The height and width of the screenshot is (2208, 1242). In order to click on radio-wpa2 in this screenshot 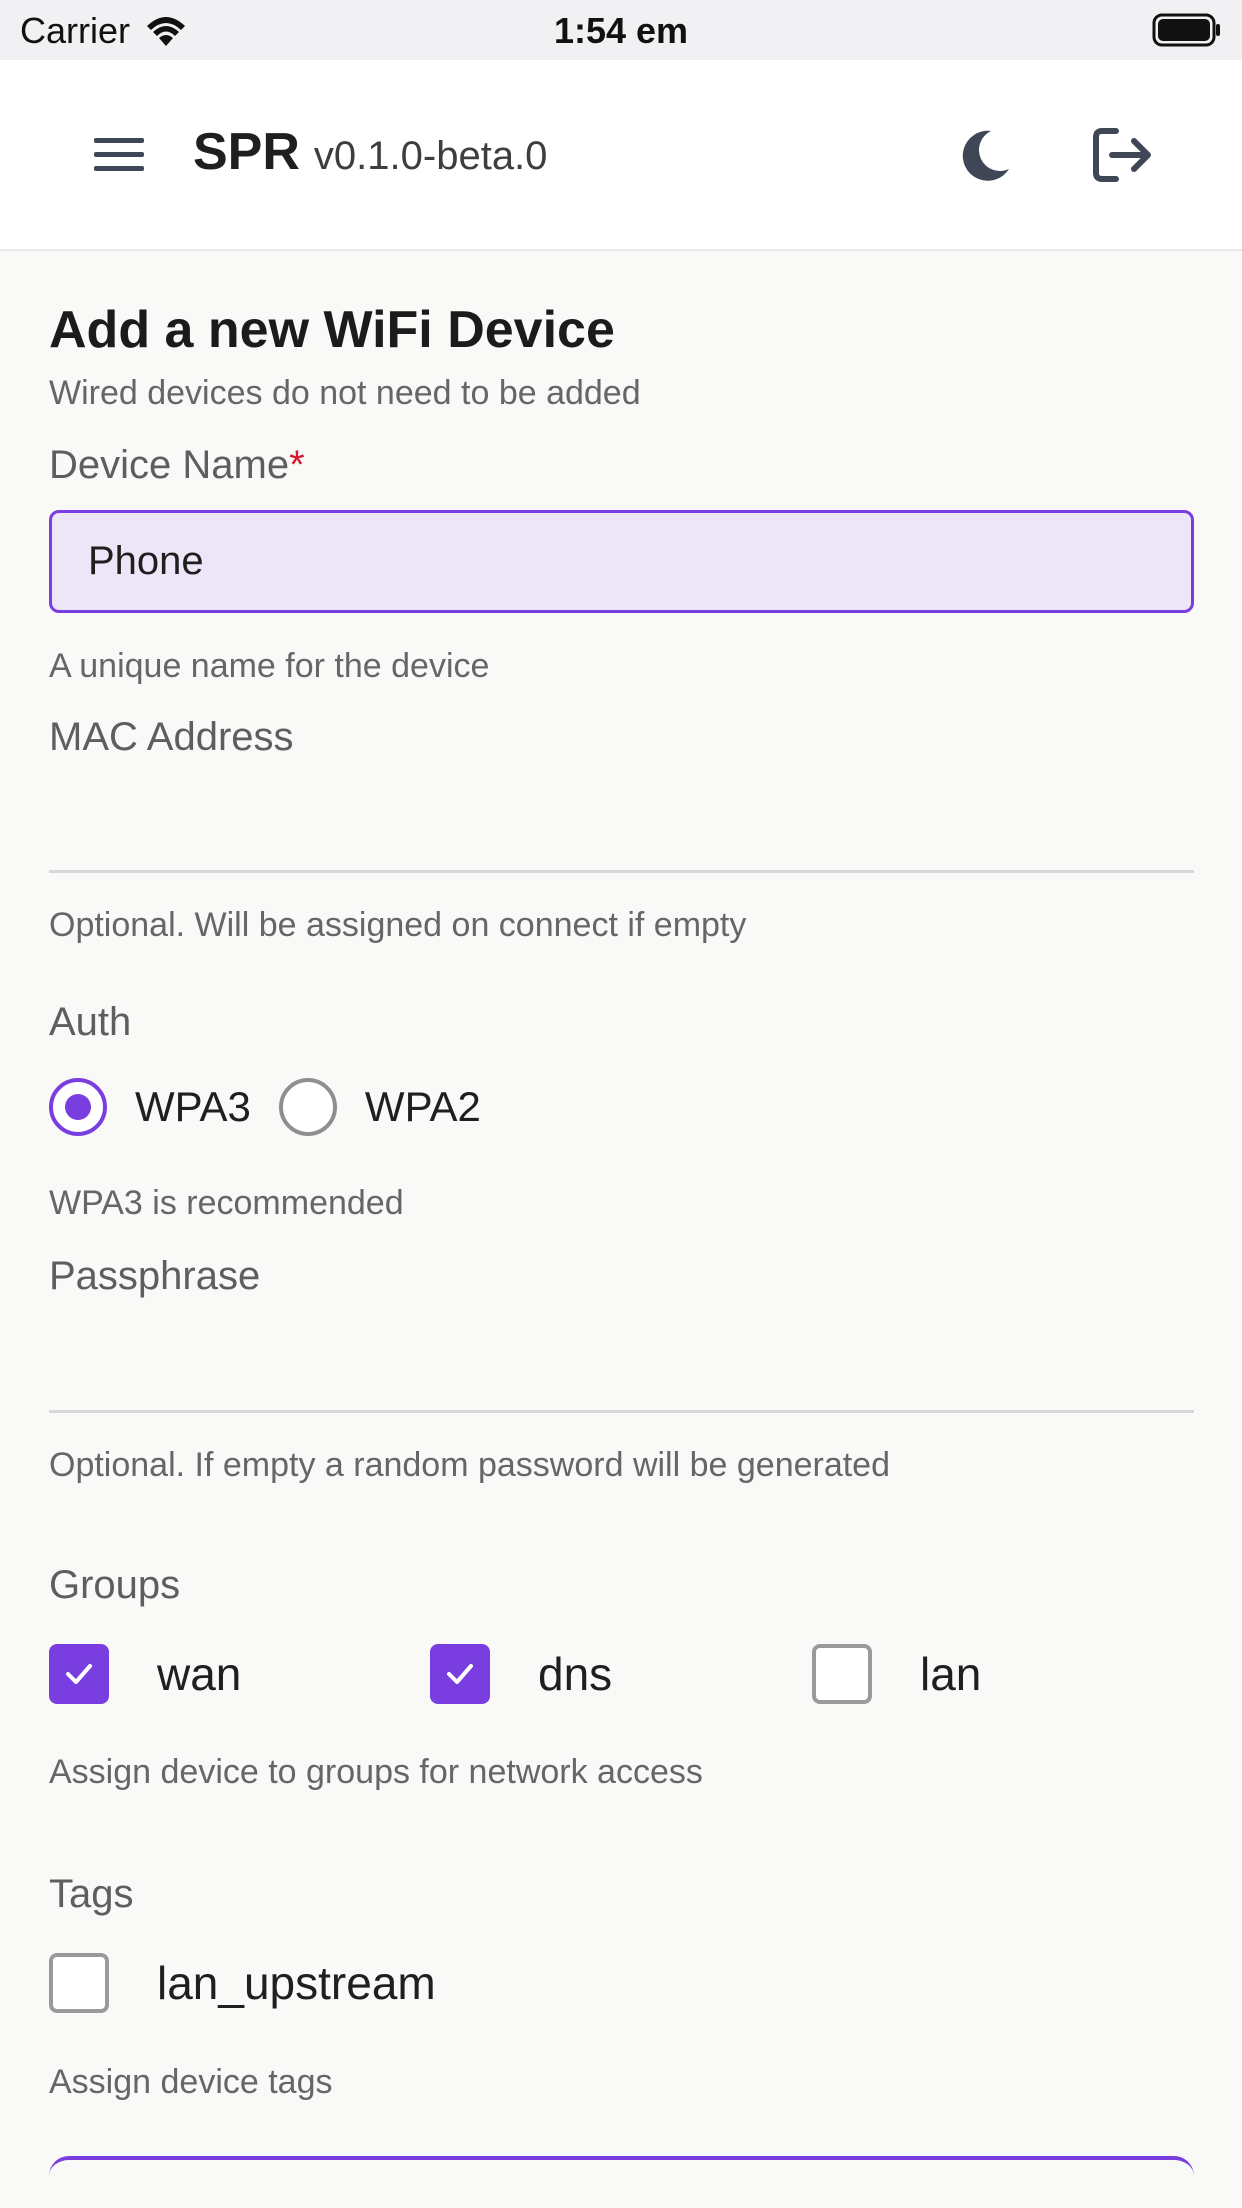, I will do `click(307, 1107)`.